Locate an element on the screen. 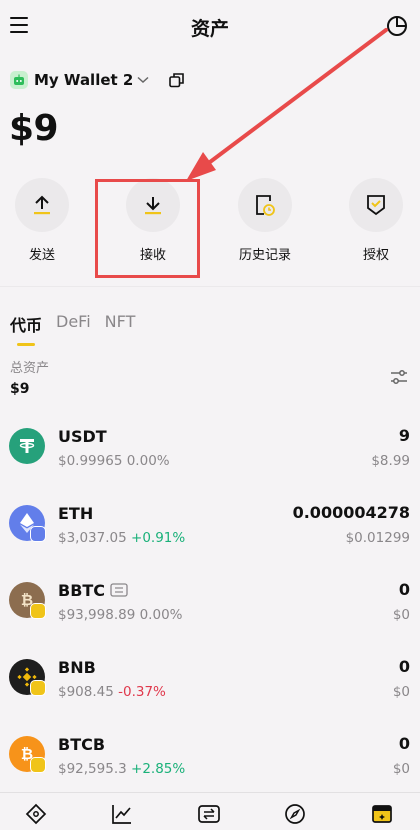  filter-sliders-icon is located at coordinates (399, 377).